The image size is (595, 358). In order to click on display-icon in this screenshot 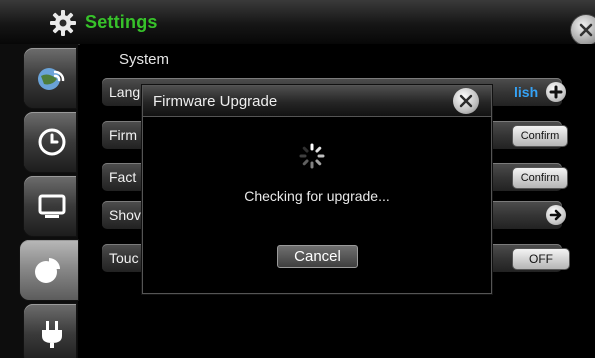, I will do `click(52, 206)`.